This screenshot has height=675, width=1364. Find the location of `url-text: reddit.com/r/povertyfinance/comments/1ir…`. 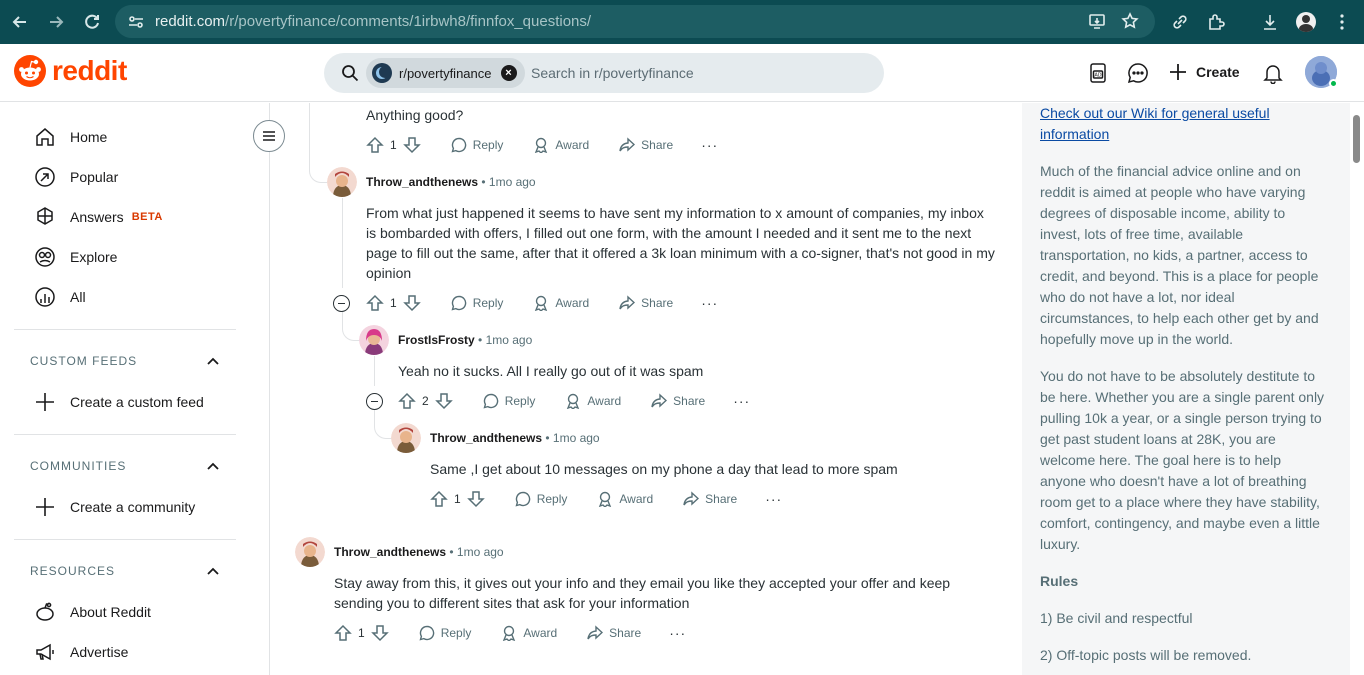

url-text: reddit.com/r/povertyfinance/comments/1ir… is located at coordinates (373, 21).